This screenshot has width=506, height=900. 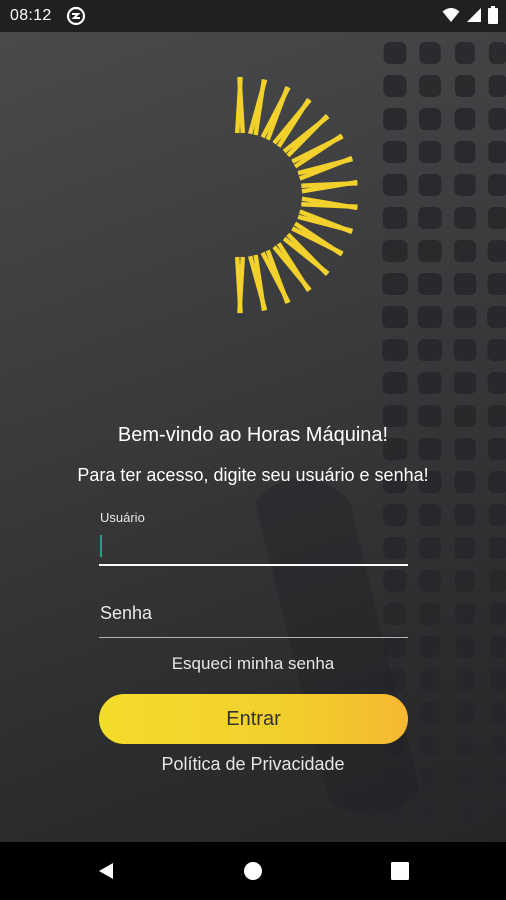 I want to click on privacy-policy-link: Política de Privacidade, so click(x=253, y=764).